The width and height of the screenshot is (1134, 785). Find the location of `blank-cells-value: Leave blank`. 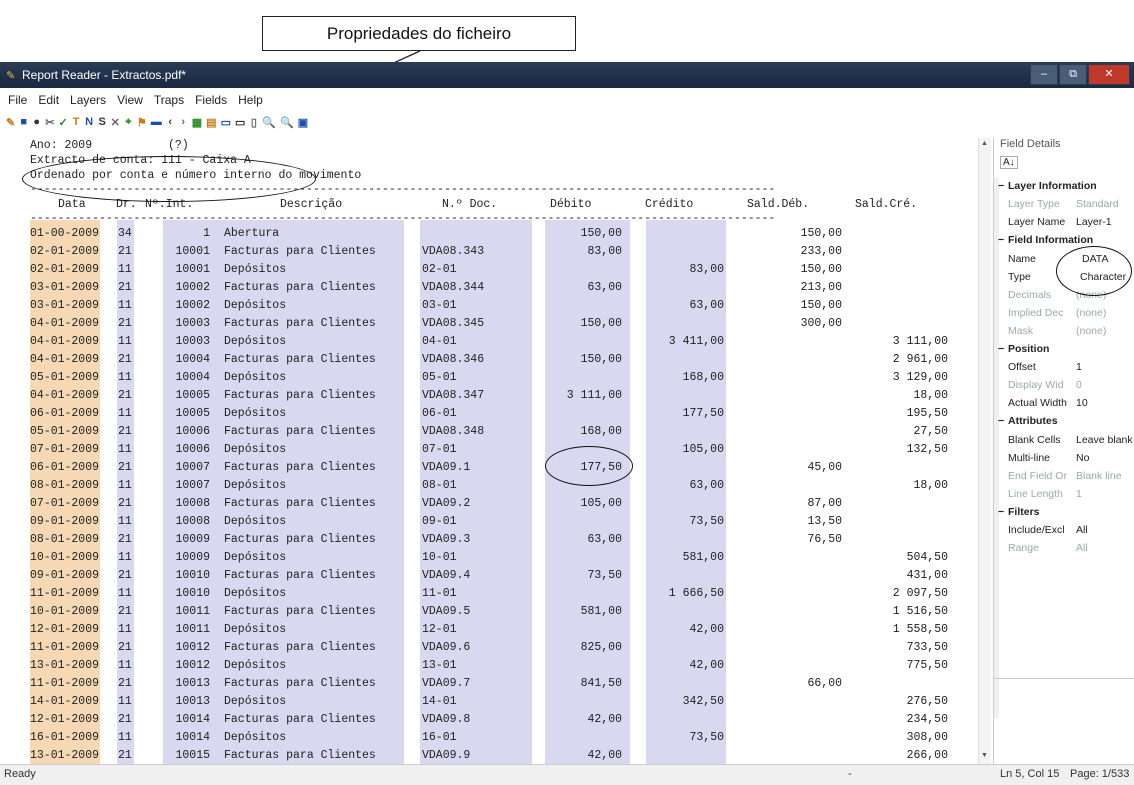

blank-cells-value: Leave blank is located at coordinates (1104, 440).